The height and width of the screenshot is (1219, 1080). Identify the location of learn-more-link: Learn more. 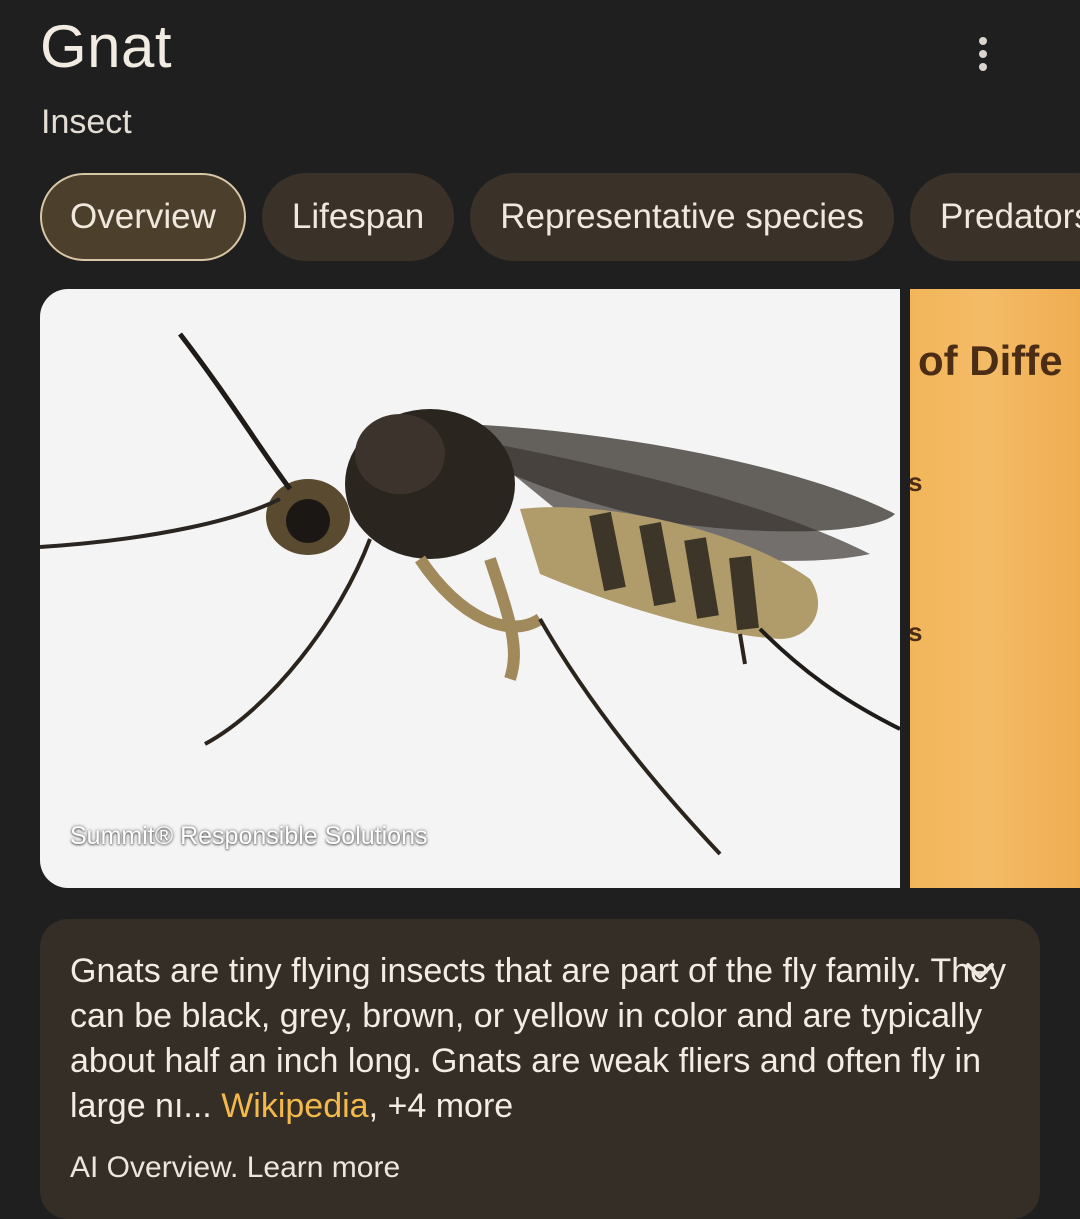
(323, 1167).